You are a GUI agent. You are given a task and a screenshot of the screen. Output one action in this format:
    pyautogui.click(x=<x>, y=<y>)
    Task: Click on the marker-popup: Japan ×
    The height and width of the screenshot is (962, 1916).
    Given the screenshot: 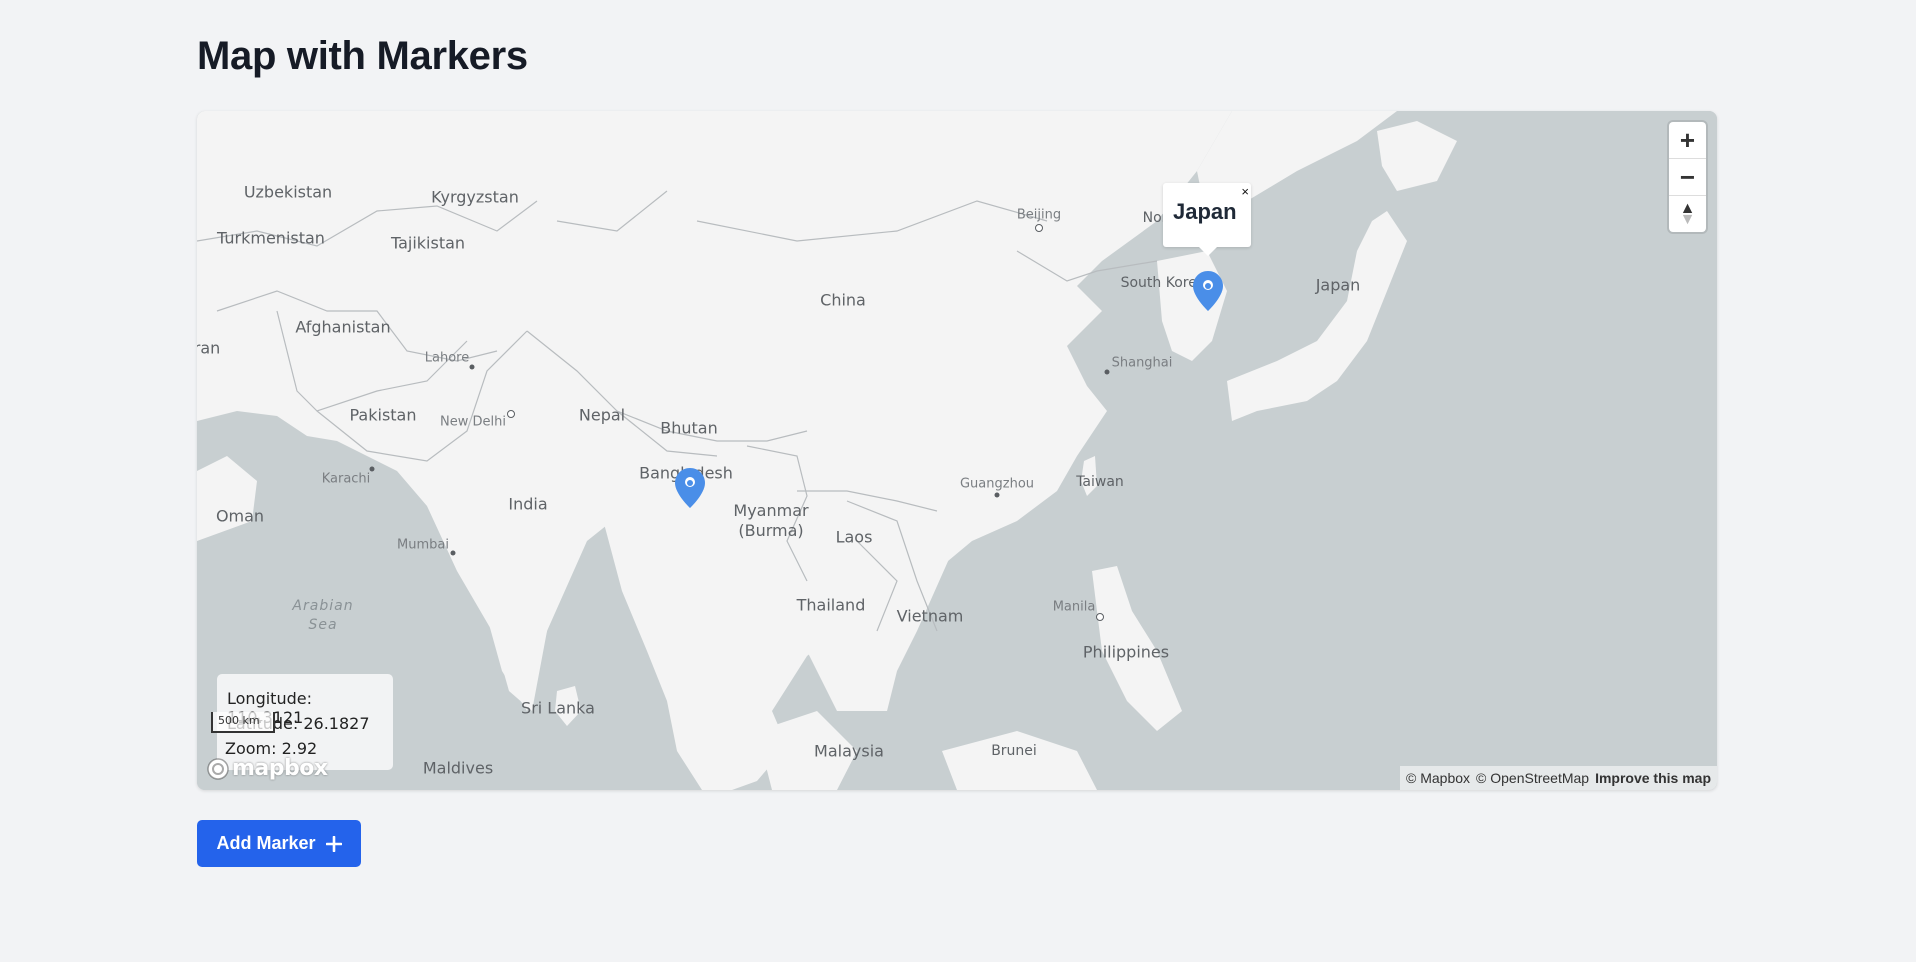 What is the action you would take?
    pyautogui.click(x=1207, y=219)
    